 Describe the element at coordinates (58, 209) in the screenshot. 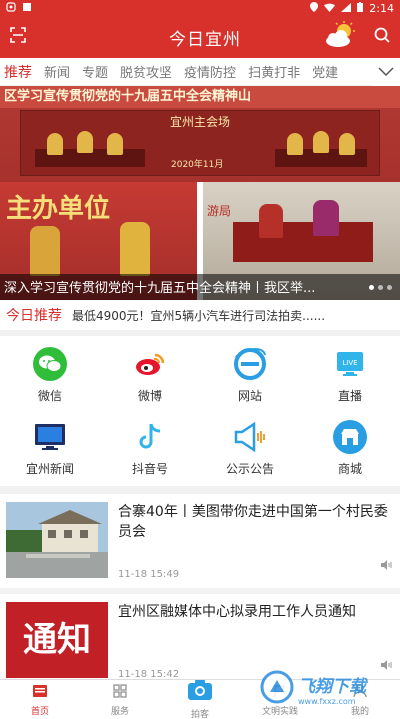

I see `banner-left-text: 主办单位` at that location.